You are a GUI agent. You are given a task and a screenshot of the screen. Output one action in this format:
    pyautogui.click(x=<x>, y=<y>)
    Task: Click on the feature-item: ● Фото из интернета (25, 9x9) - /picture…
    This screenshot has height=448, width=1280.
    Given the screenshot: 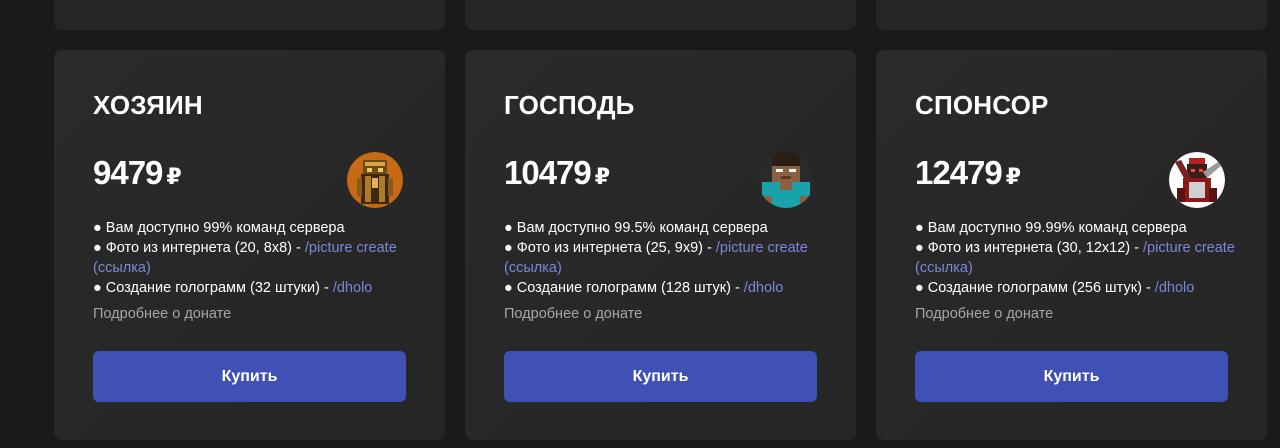 What is the action you would take?
    pyautogui.click(x=656, y=258)
    